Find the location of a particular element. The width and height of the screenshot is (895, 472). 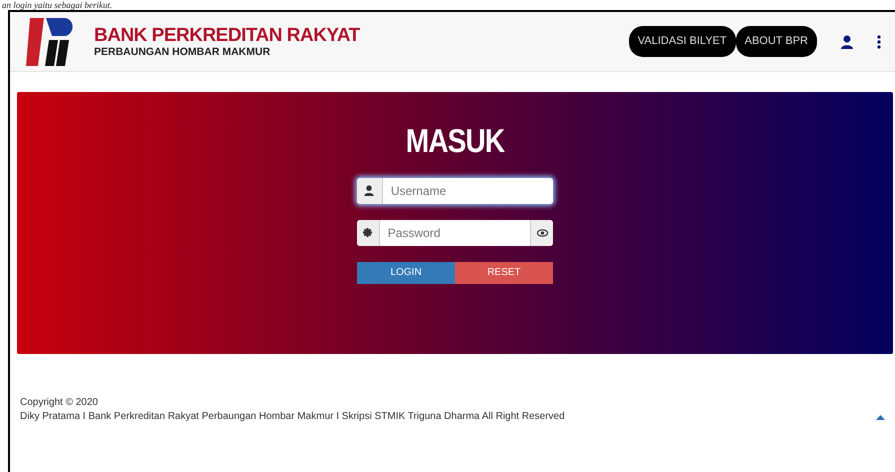

username-field: Username is located at coordinates (455, 191).